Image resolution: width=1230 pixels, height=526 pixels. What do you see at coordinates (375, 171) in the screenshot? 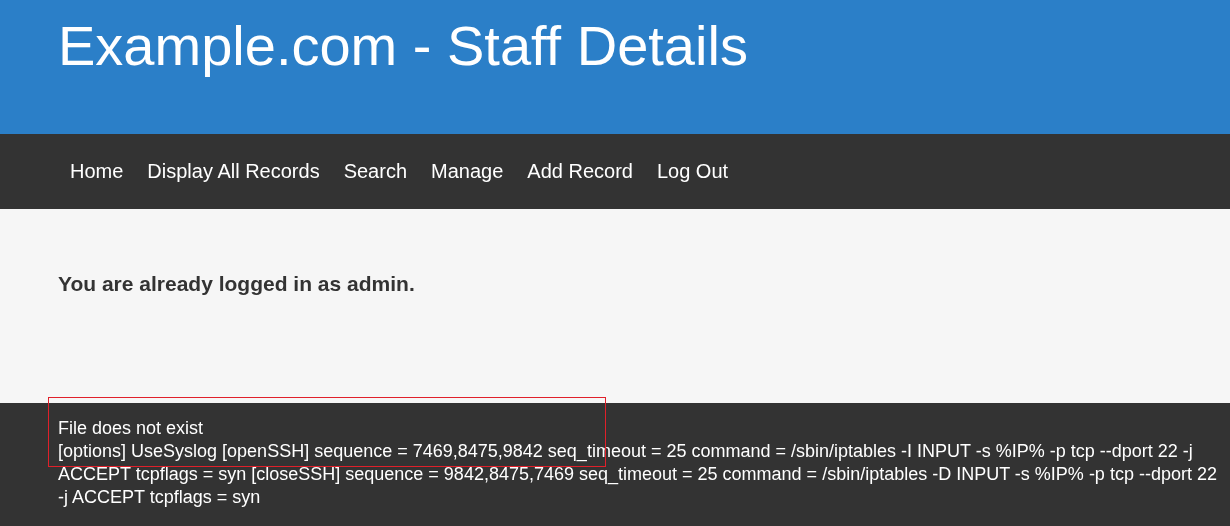
I see `nav-link: Search` at bounding box center [375, 171].